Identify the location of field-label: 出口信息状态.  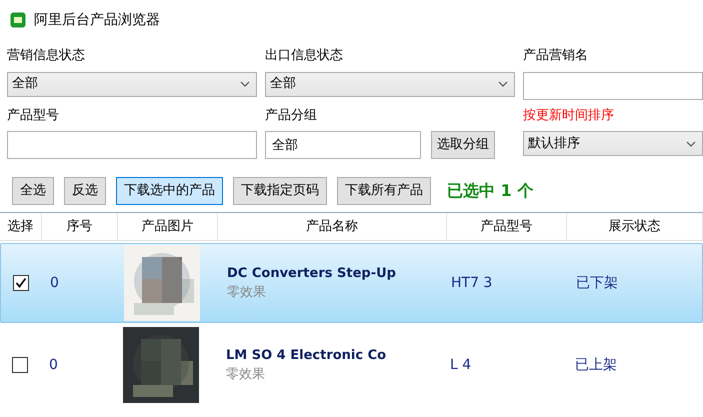
(304, 56).